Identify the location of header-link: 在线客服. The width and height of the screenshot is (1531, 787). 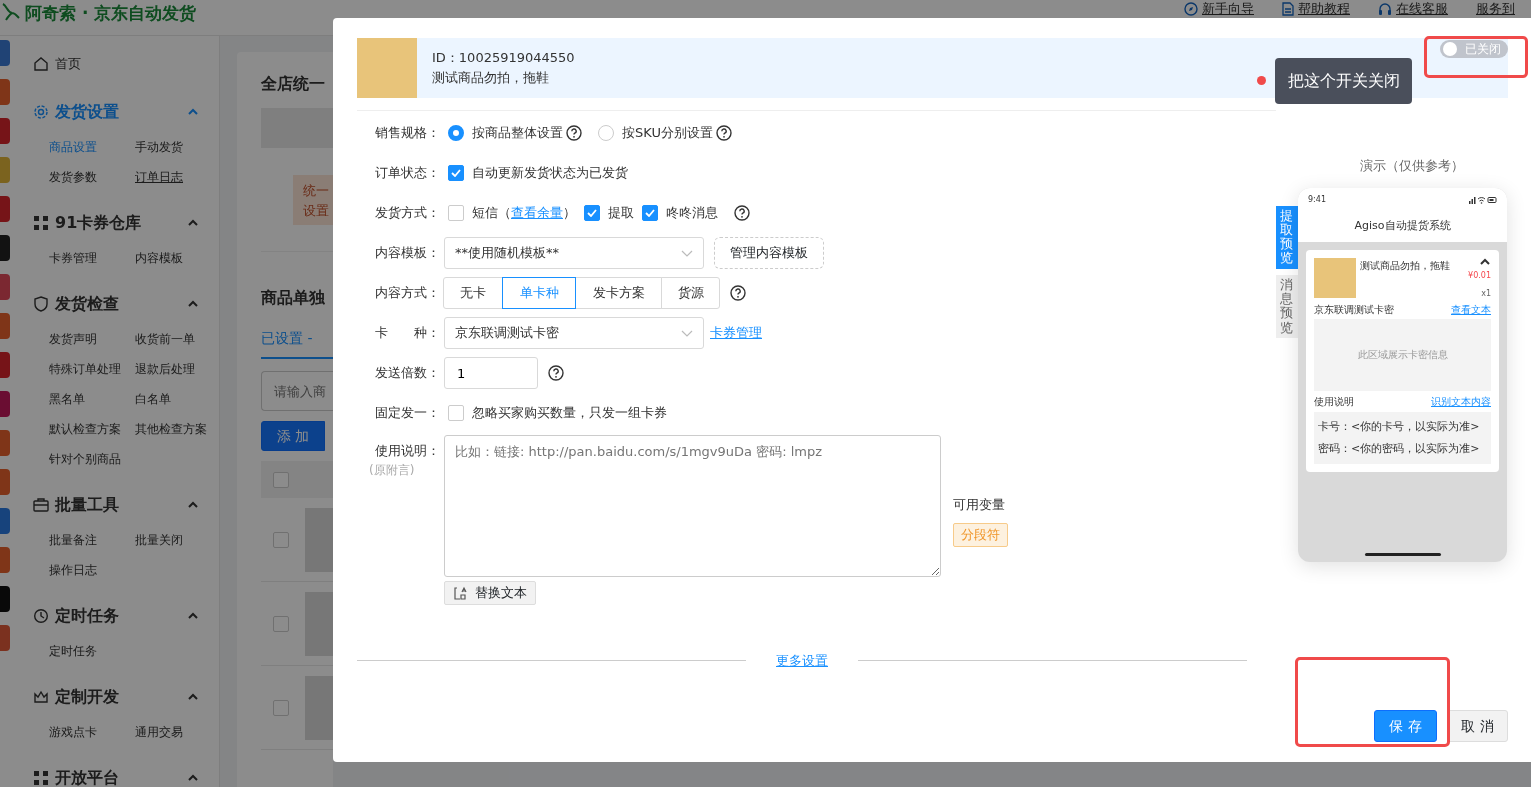
(1413, 8).